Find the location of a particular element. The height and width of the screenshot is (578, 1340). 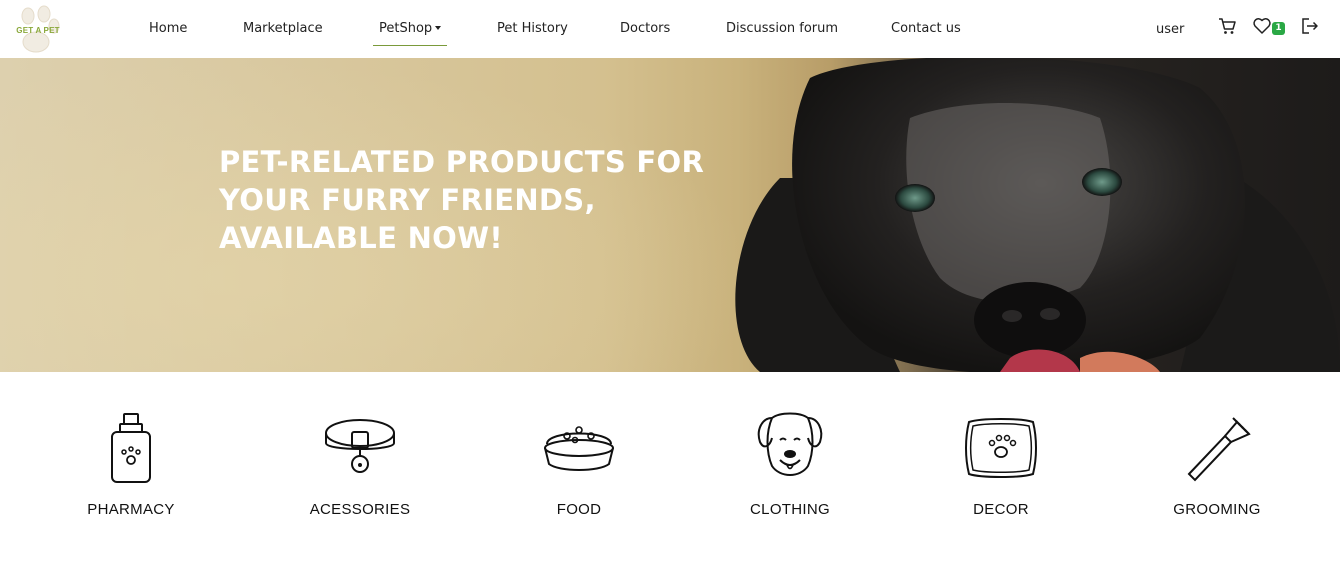

collar-icon is located at coordinates (360, 446).